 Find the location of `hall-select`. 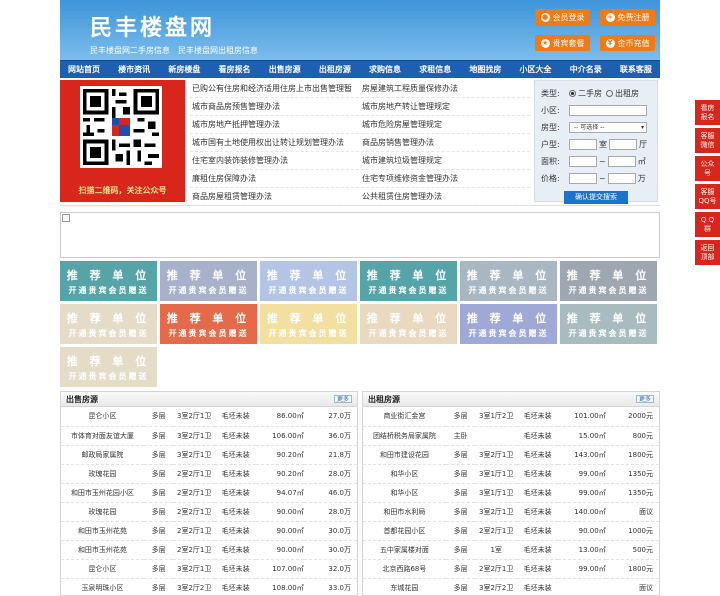

hall-select is located at coordinates (623, 144).